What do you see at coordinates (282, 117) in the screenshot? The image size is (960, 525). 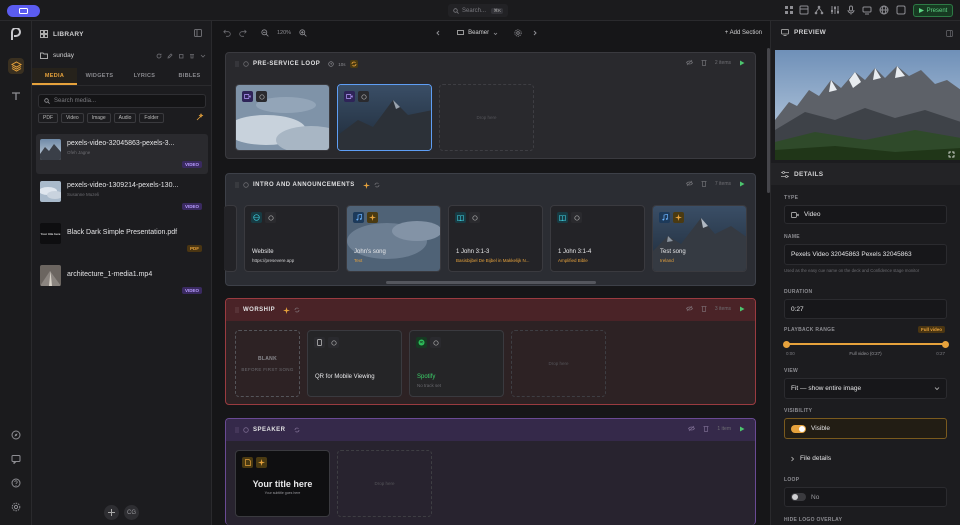 I see `video-card` at bounding box center [282, 117].